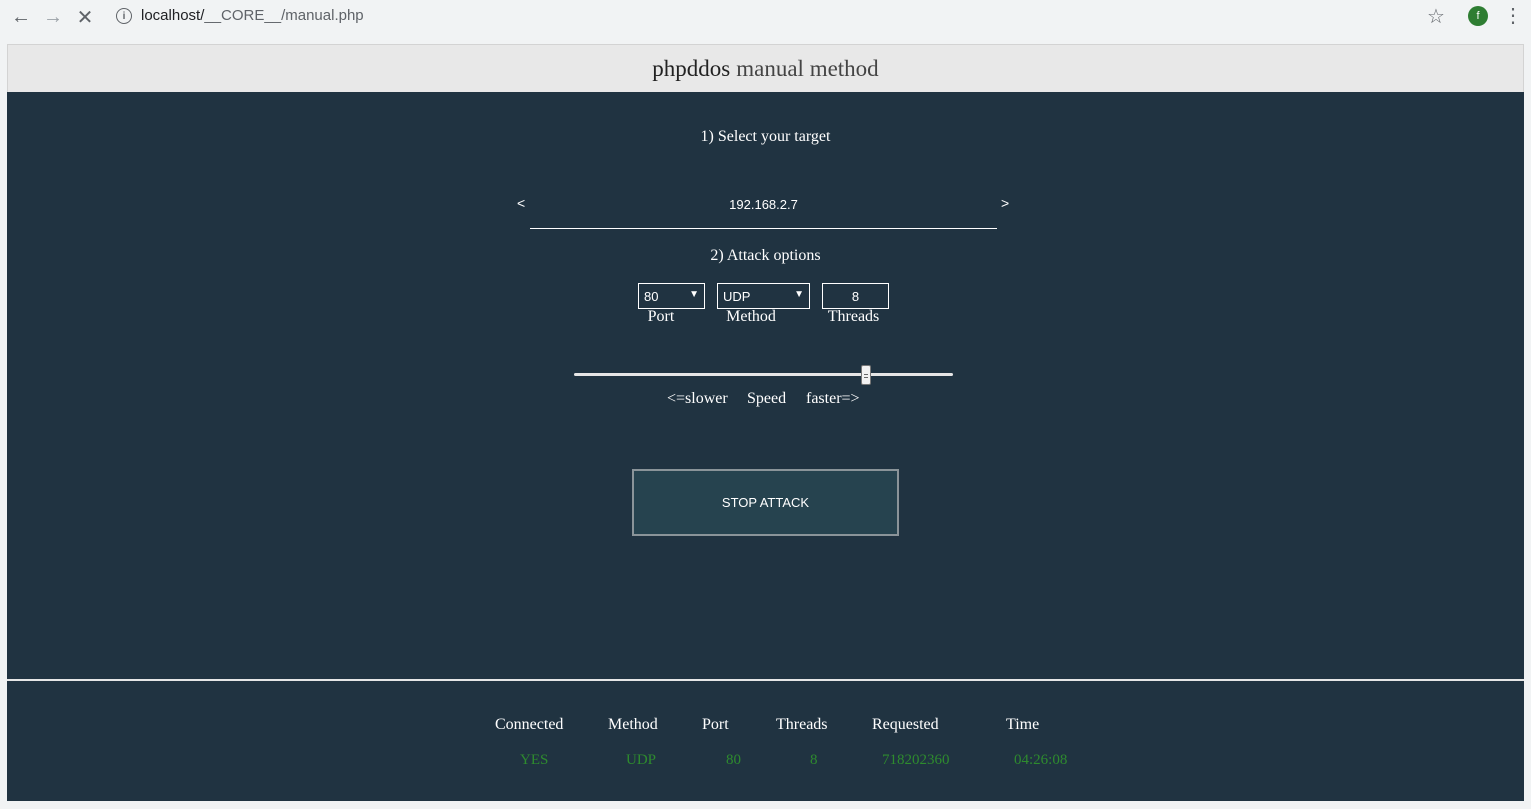  Describe the element at coordinates (53, 17) in the screenshot. I see `forward-arrow-icon: →` at that location.